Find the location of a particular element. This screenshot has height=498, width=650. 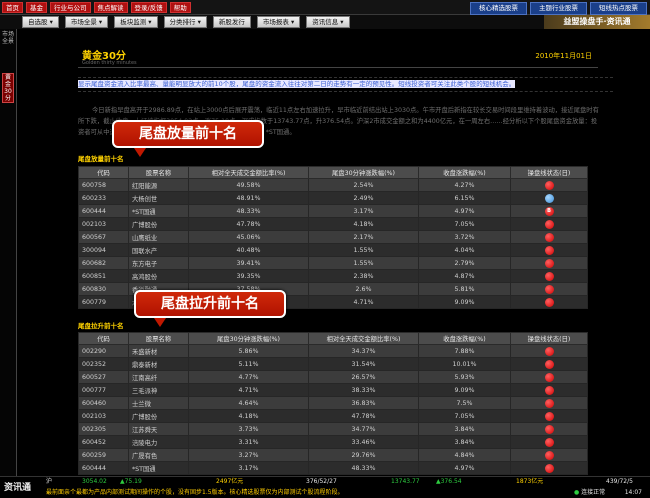

sh-amount: 2497亿元 is located at coordinates (230, 481).